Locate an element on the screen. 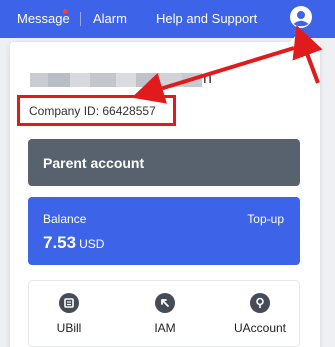 The width and height of the screenshot is (335, 347). shortcut-iam: IAM is located at coordinates (165, 314).